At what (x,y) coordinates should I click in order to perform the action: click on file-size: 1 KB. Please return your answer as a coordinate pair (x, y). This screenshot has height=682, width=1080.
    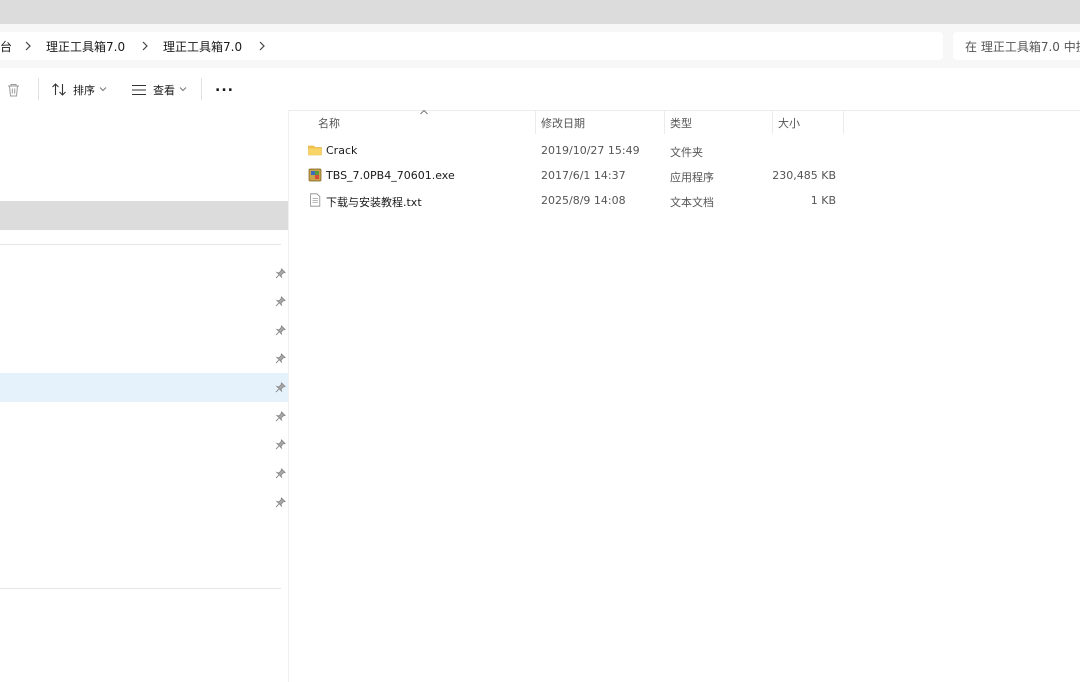
    Looking at the image, I should click on (823, 200).